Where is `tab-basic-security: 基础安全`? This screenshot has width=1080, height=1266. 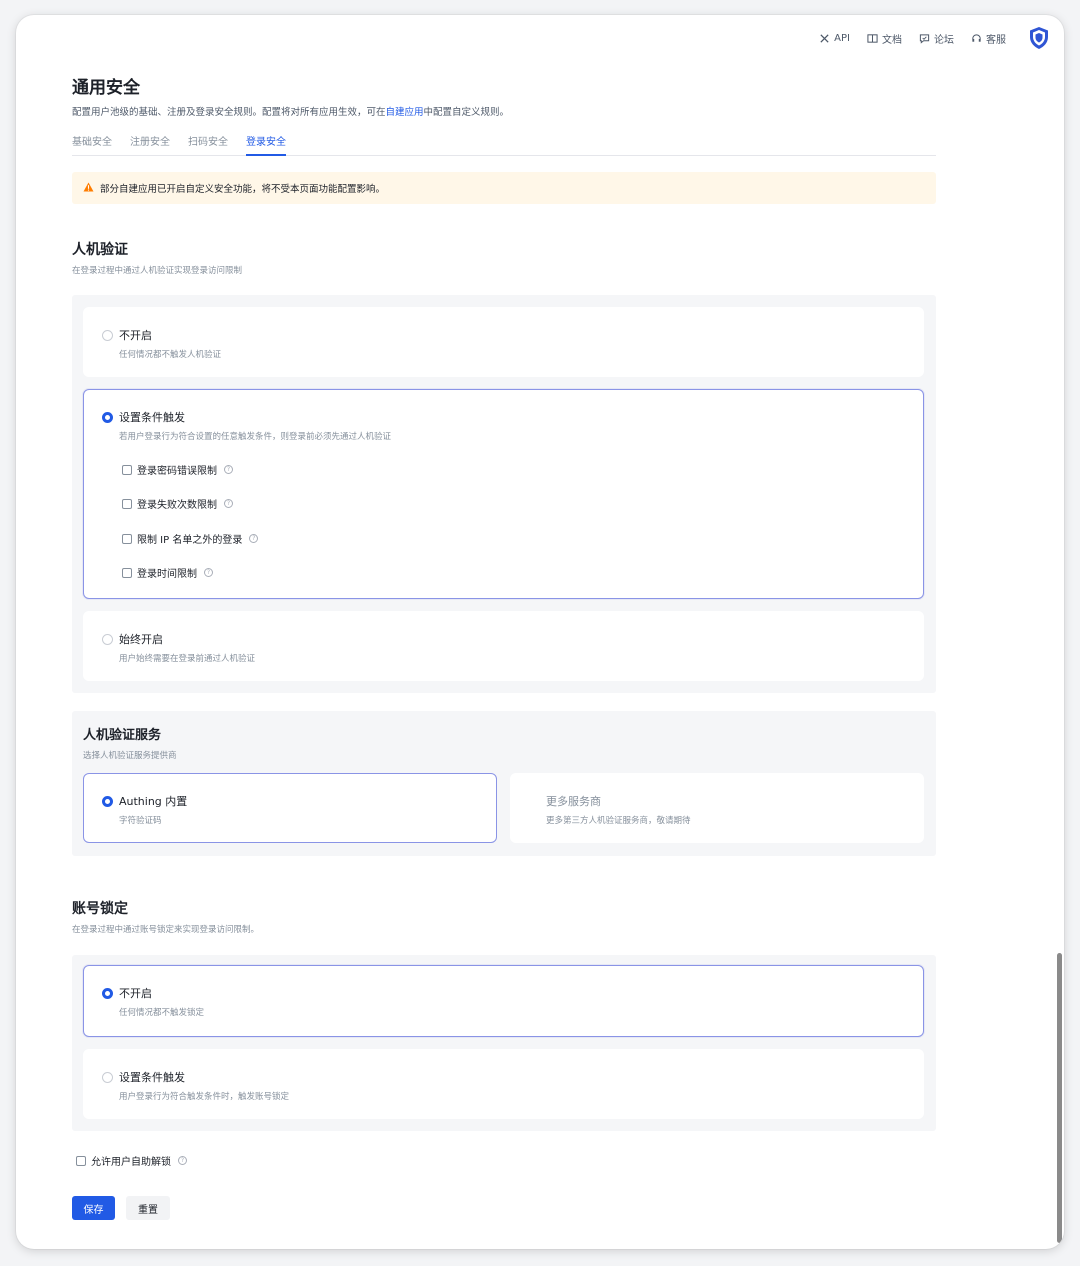 tab-basic-security: 基础安全 is located at coordinates (92, 145).